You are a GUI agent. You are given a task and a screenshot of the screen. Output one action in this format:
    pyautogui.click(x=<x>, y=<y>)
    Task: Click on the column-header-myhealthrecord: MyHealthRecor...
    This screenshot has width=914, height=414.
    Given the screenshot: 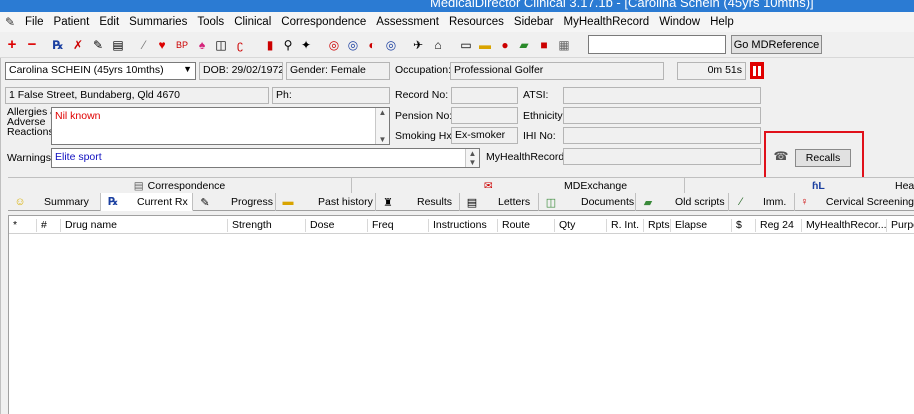 What is the action you would take?
    pyautogui.click(x=844, y=225)
    